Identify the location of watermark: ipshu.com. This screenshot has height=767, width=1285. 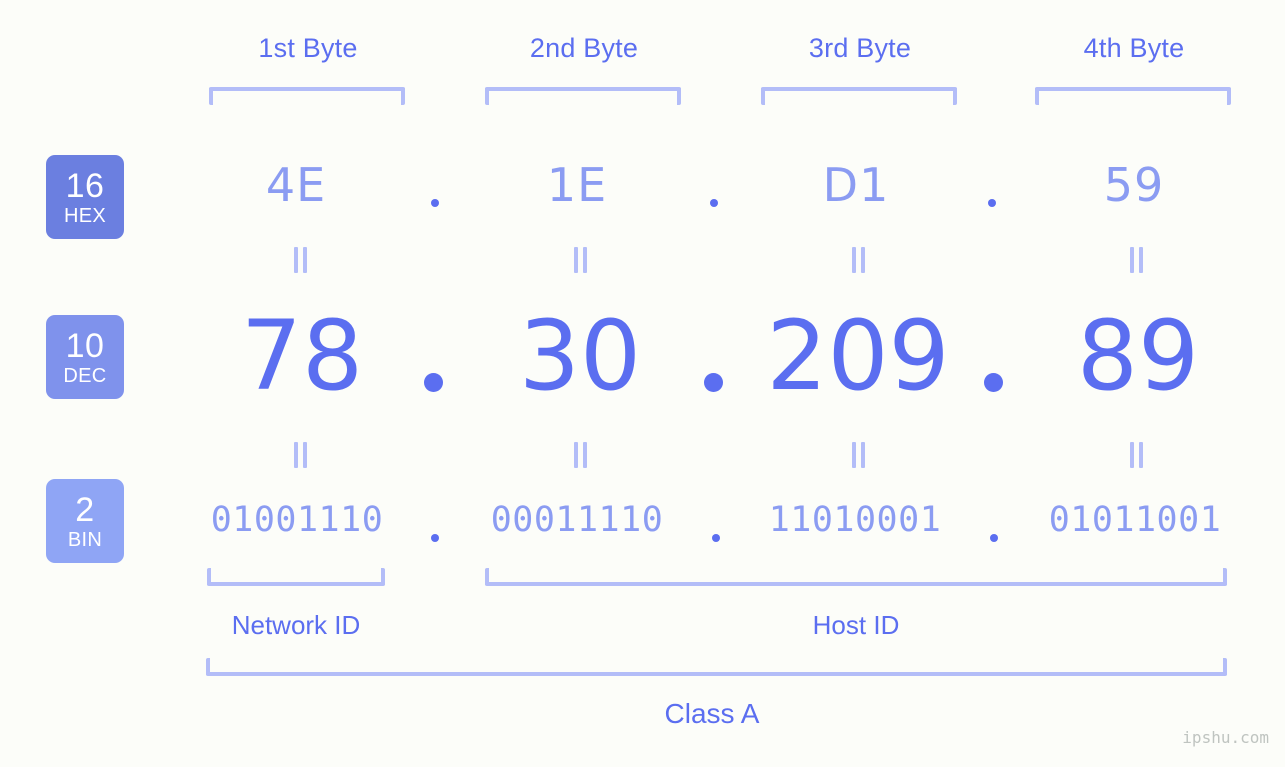
(1225, 737).